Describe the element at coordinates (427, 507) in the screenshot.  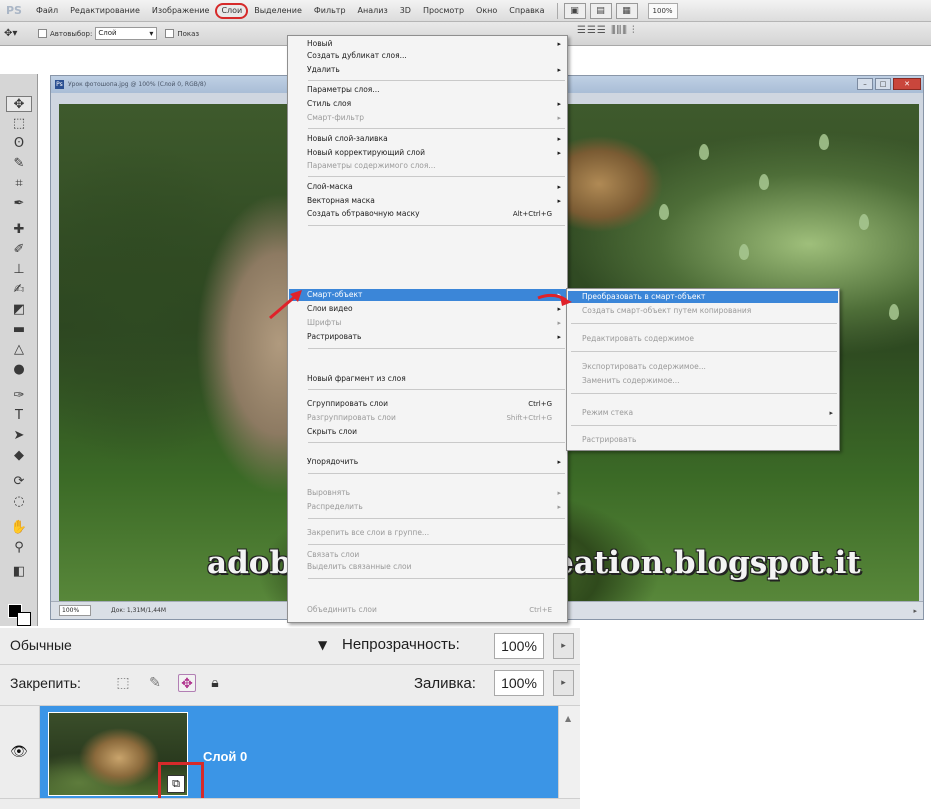
I see `menu-item-distribute: Распределить ▸` at that location.